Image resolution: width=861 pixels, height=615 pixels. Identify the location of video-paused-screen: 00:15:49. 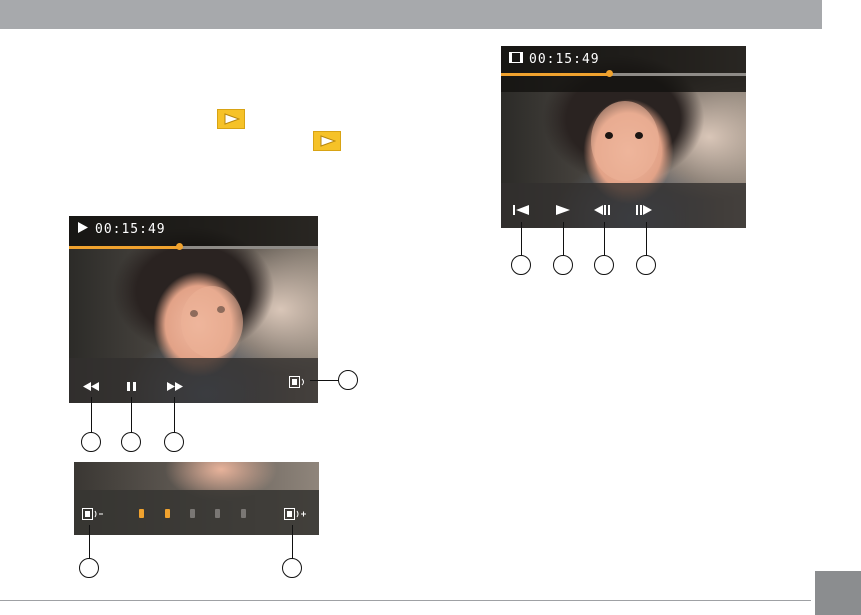
(623, 137).